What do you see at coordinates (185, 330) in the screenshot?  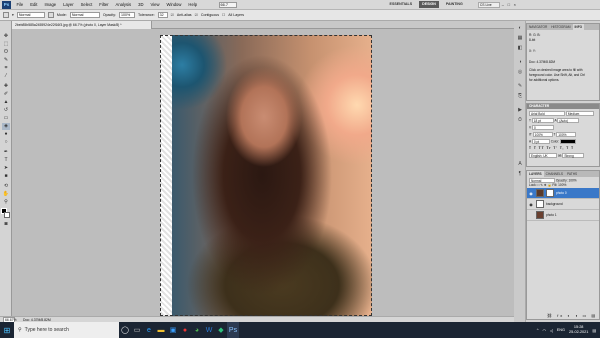 I see `app-red-icon: ●` at bounding box center [185, 330].